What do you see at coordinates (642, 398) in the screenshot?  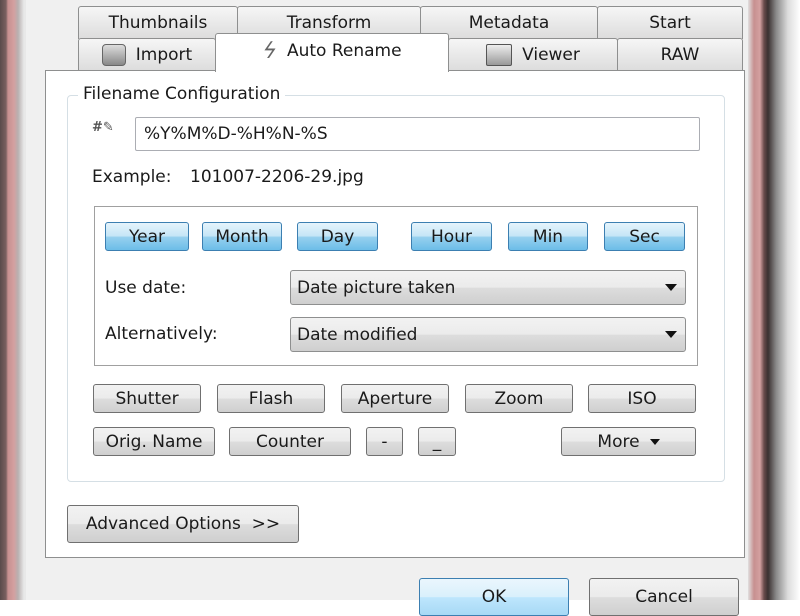 I see `iso-button: ISO` at bounding box center [642, 398].